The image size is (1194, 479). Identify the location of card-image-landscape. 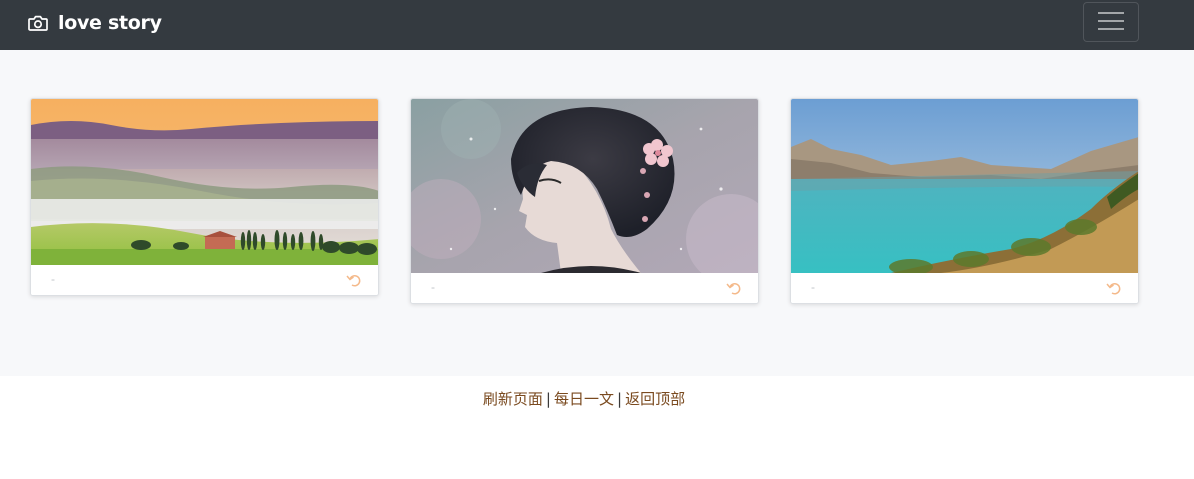
(204, 182).